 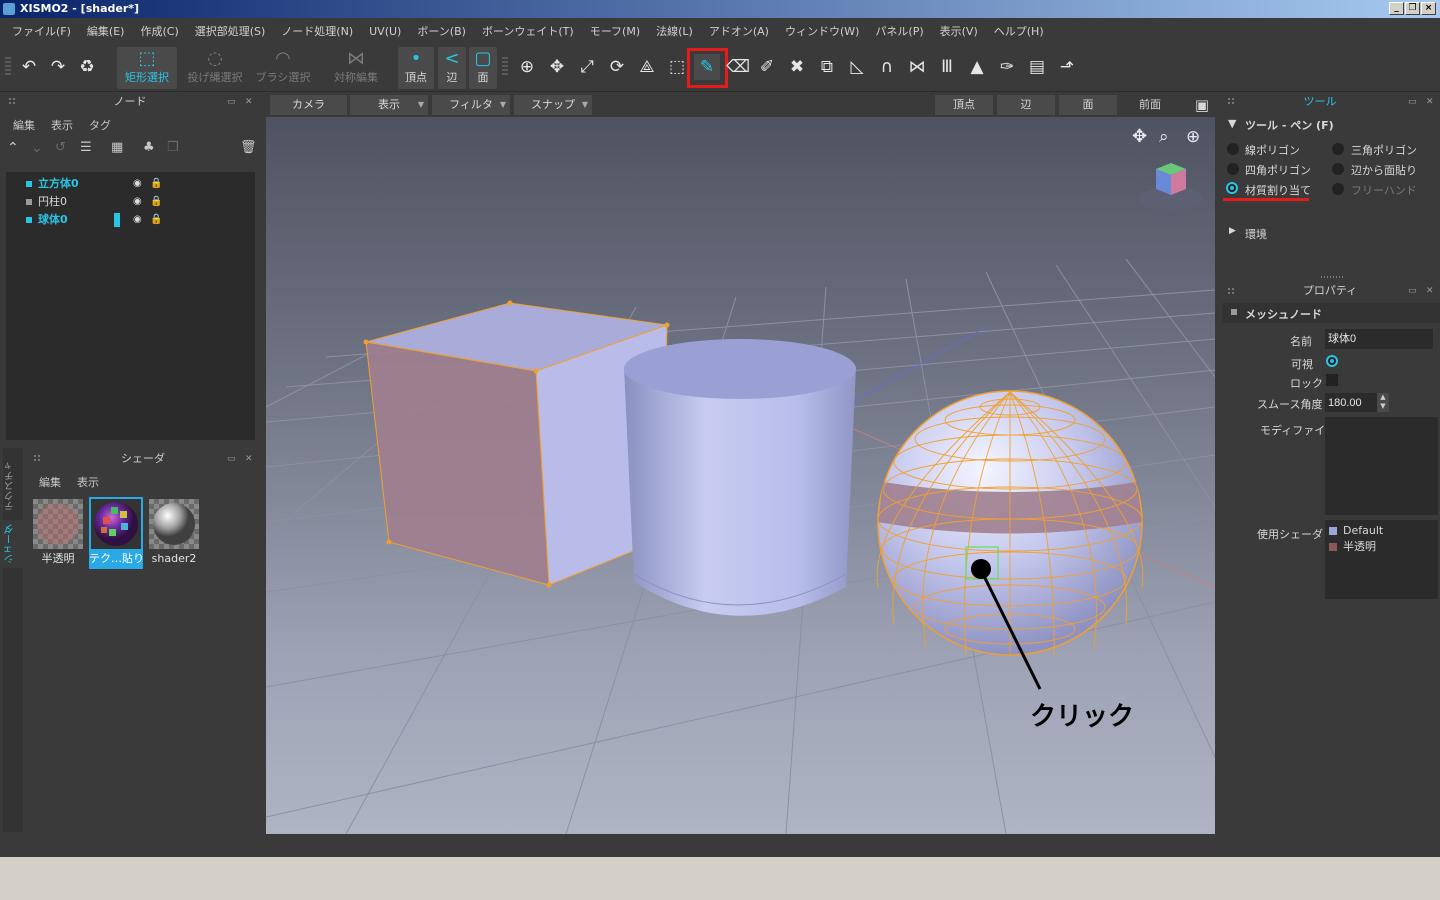 What do you see at coordinates (86, 147) in the screenshot?
I see `hierarchy-icon: ☰` at bounding box center [86, 147].